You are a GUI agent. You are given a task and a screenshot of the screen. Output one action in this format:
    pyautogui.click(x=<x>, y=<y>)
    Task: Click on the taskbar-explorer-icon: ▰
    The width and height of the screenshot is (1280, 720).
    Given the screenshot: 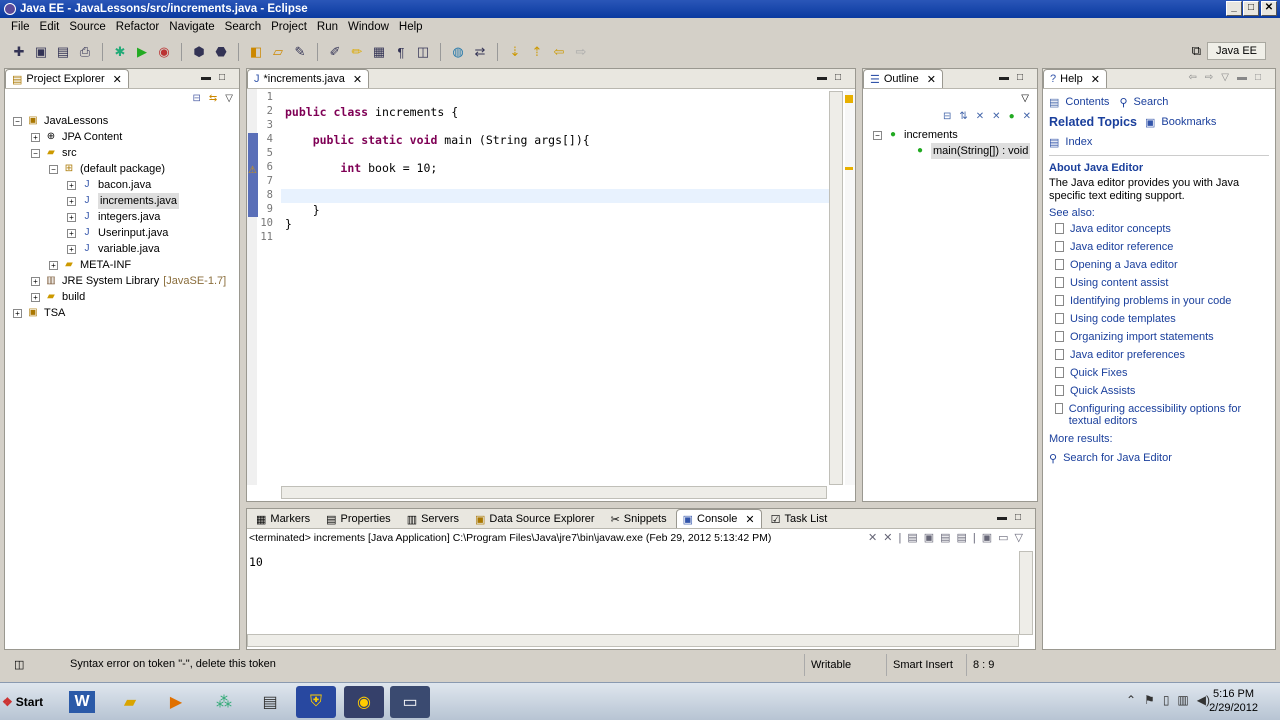 What is the action you would take?
    pyautogui.click(x=130, y=702)
    